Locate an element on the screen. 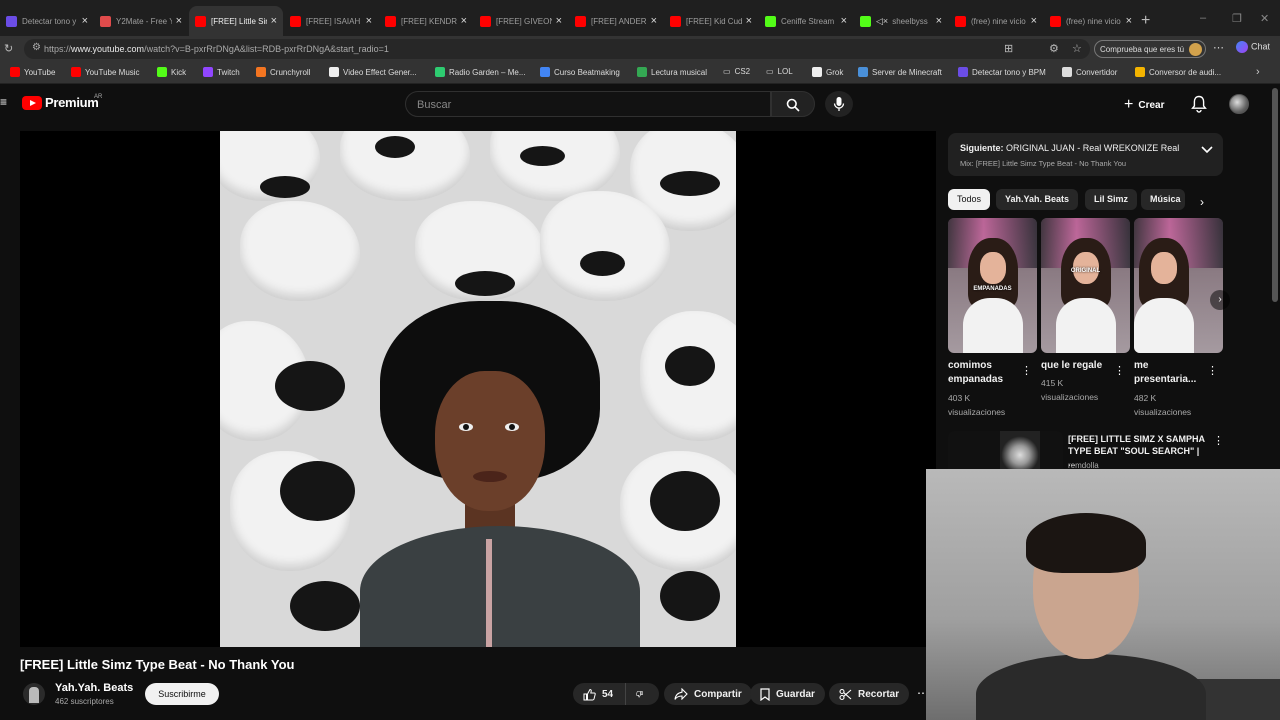 The width and height of the screenshot is (1280, 720). bookmarks-overflow-icon: › is located at coordinates (1258, 72).